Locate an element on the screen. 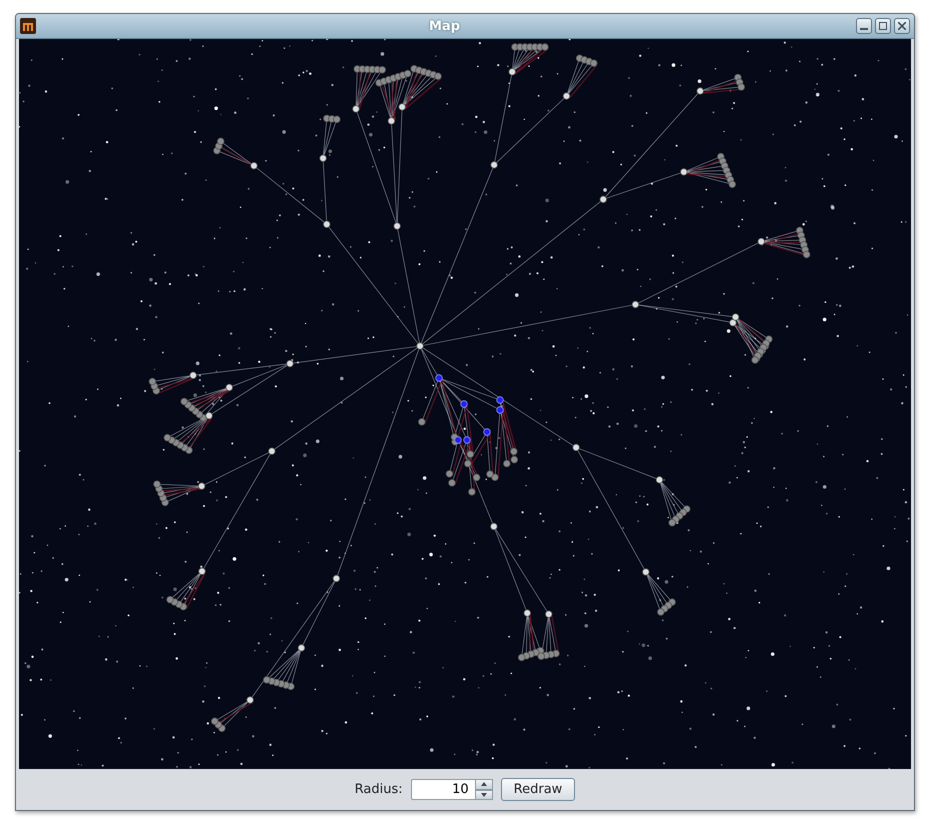 This screenshot has width=930, height=825. app-logo-icon is located at coordinates (28, 26).